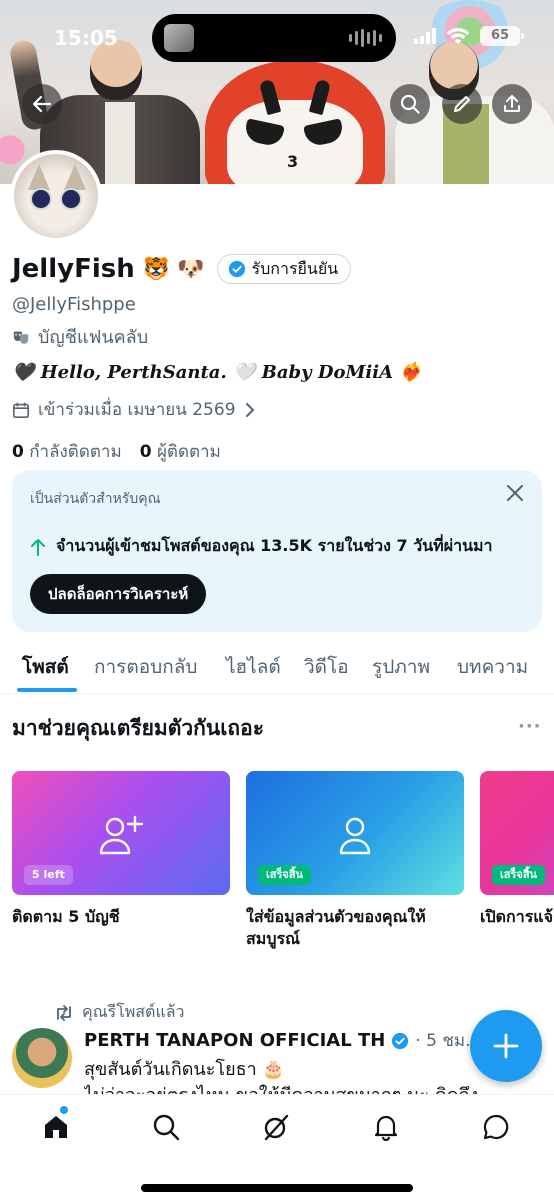 The width and height of the screenshot is (554, 1200). Describe the element at coordinates (64, 1110) in the screenshot. I see `new-posts-dot` at that location.